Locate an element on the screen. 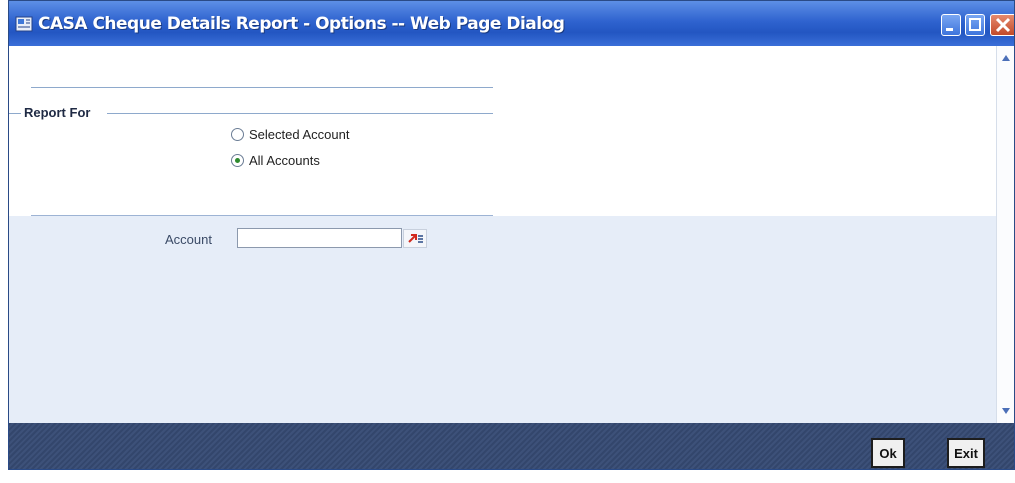 This screenshot has height=483, width=1015. account-lov-button is located at coordinates (415, 238).